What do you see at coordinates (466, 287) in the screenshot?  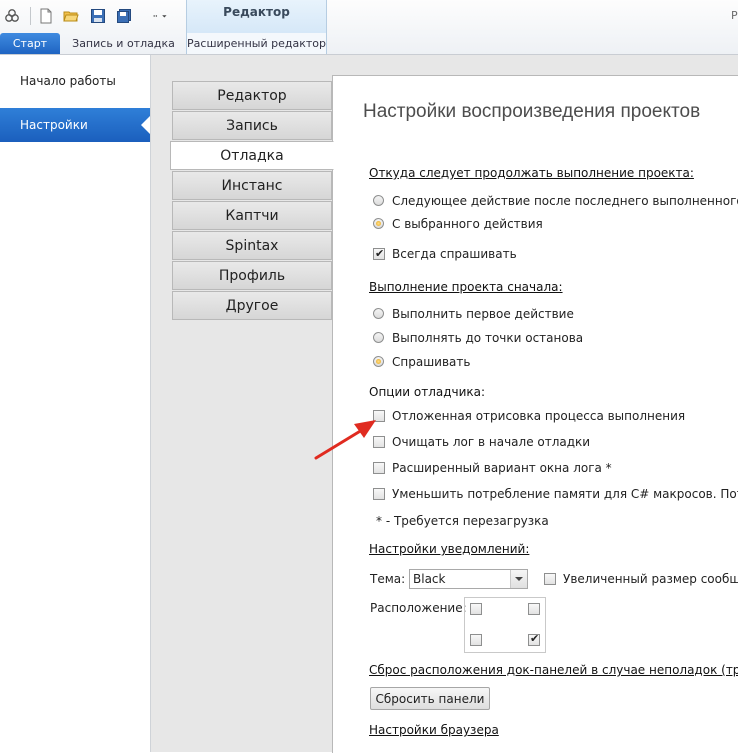 I see `section-header-restart: Выполнение проекта сначала:` at bounding box center [466, 287].